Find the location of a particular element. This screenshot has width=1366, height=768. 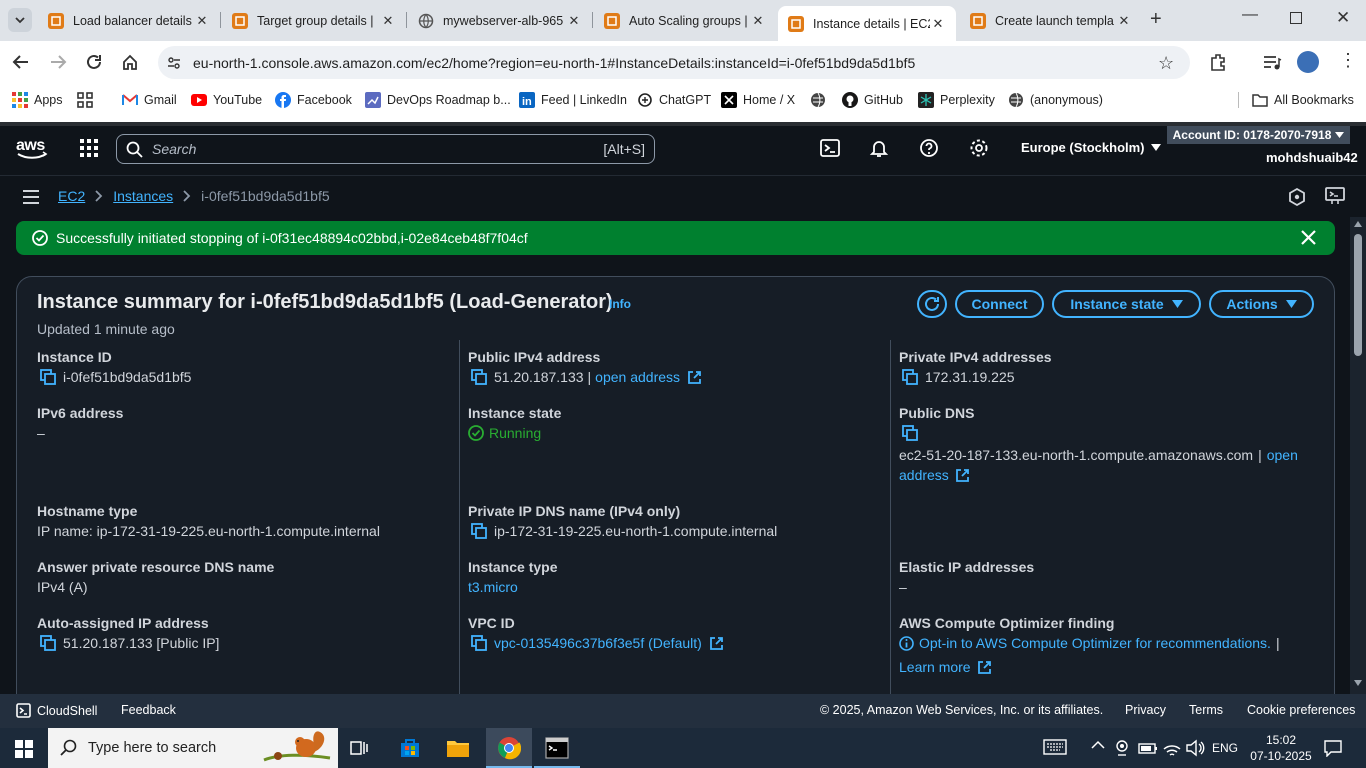

bookmark-facebook: Facebook is located at coordinates (313, 100).